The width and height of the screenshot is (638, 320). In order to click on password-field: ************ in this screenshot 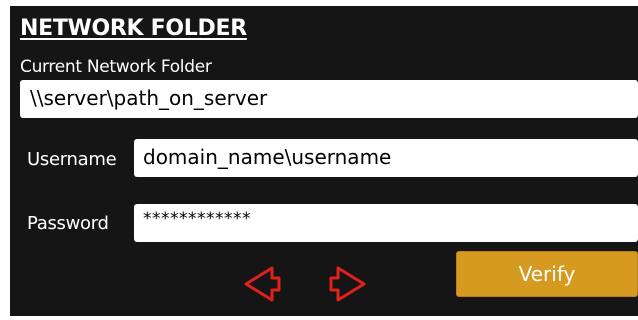, I will do `click(386, 223)`.